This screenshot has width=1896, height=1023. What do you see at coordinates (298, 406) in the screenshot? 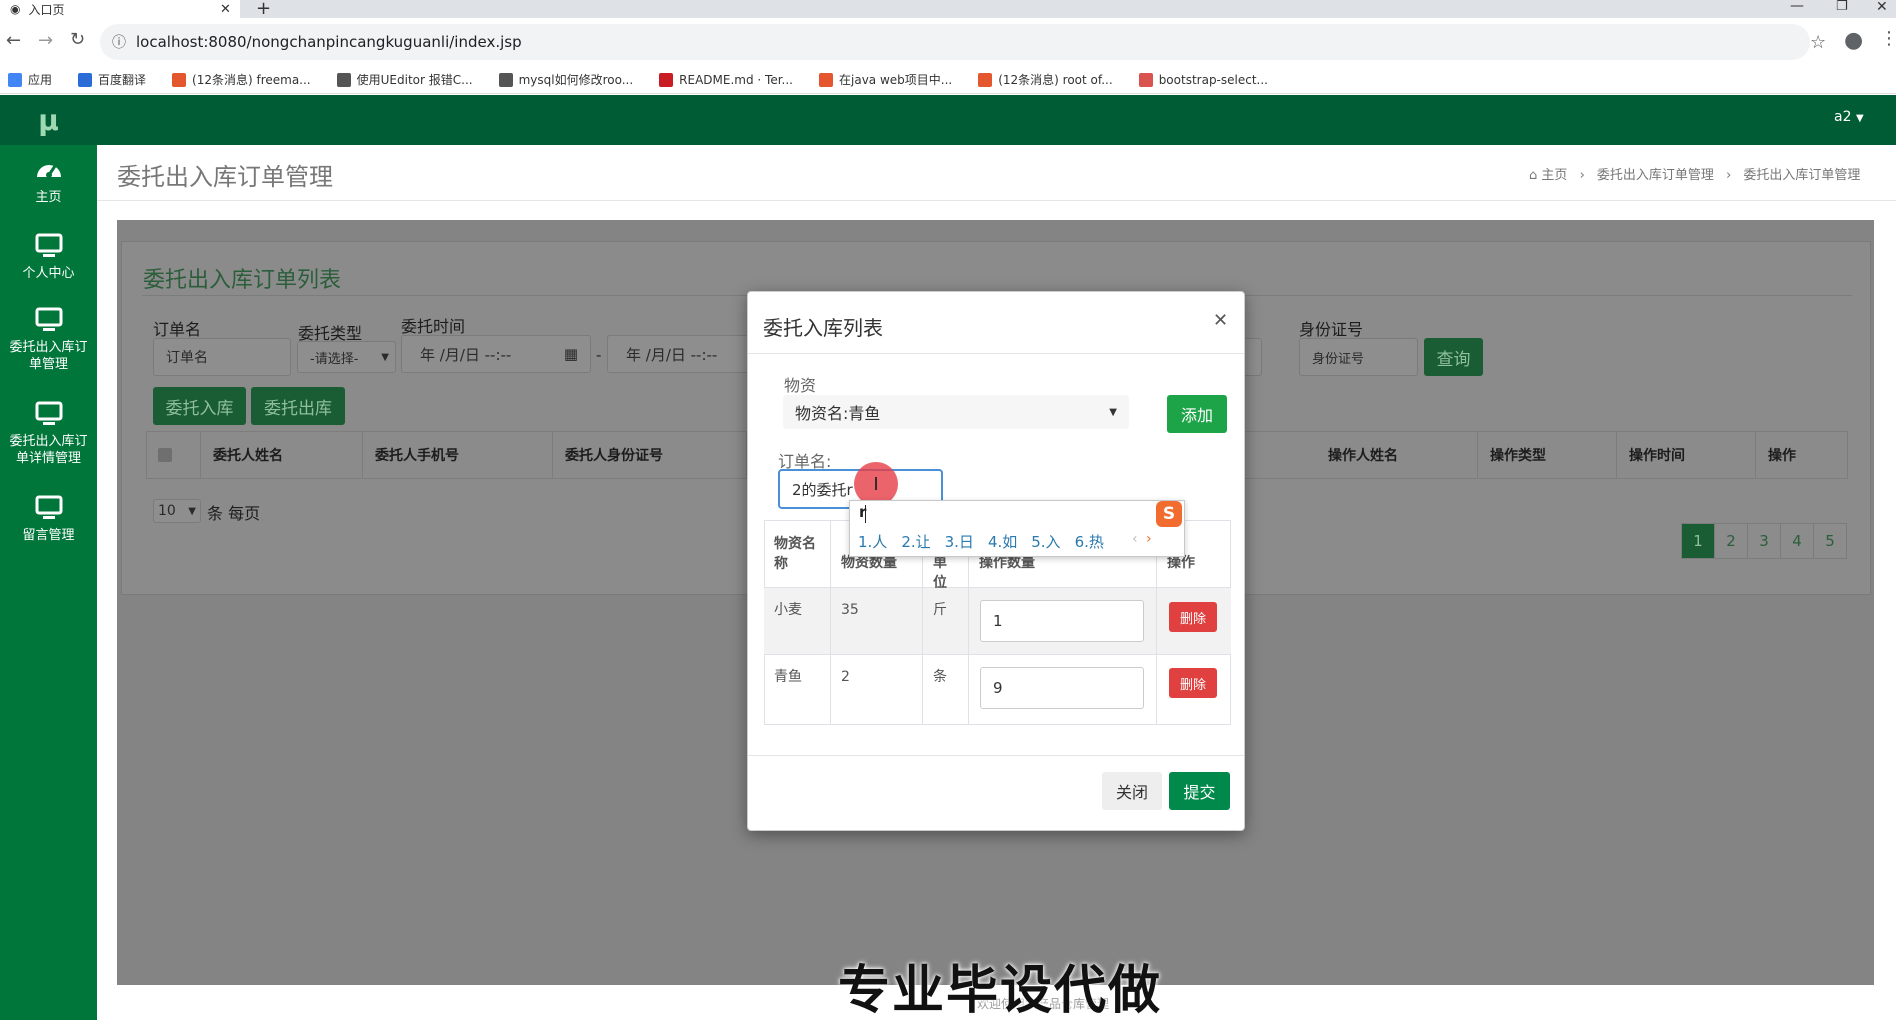
I see `entrust-out-button: 委托出库` at bounding box center [298, 406].